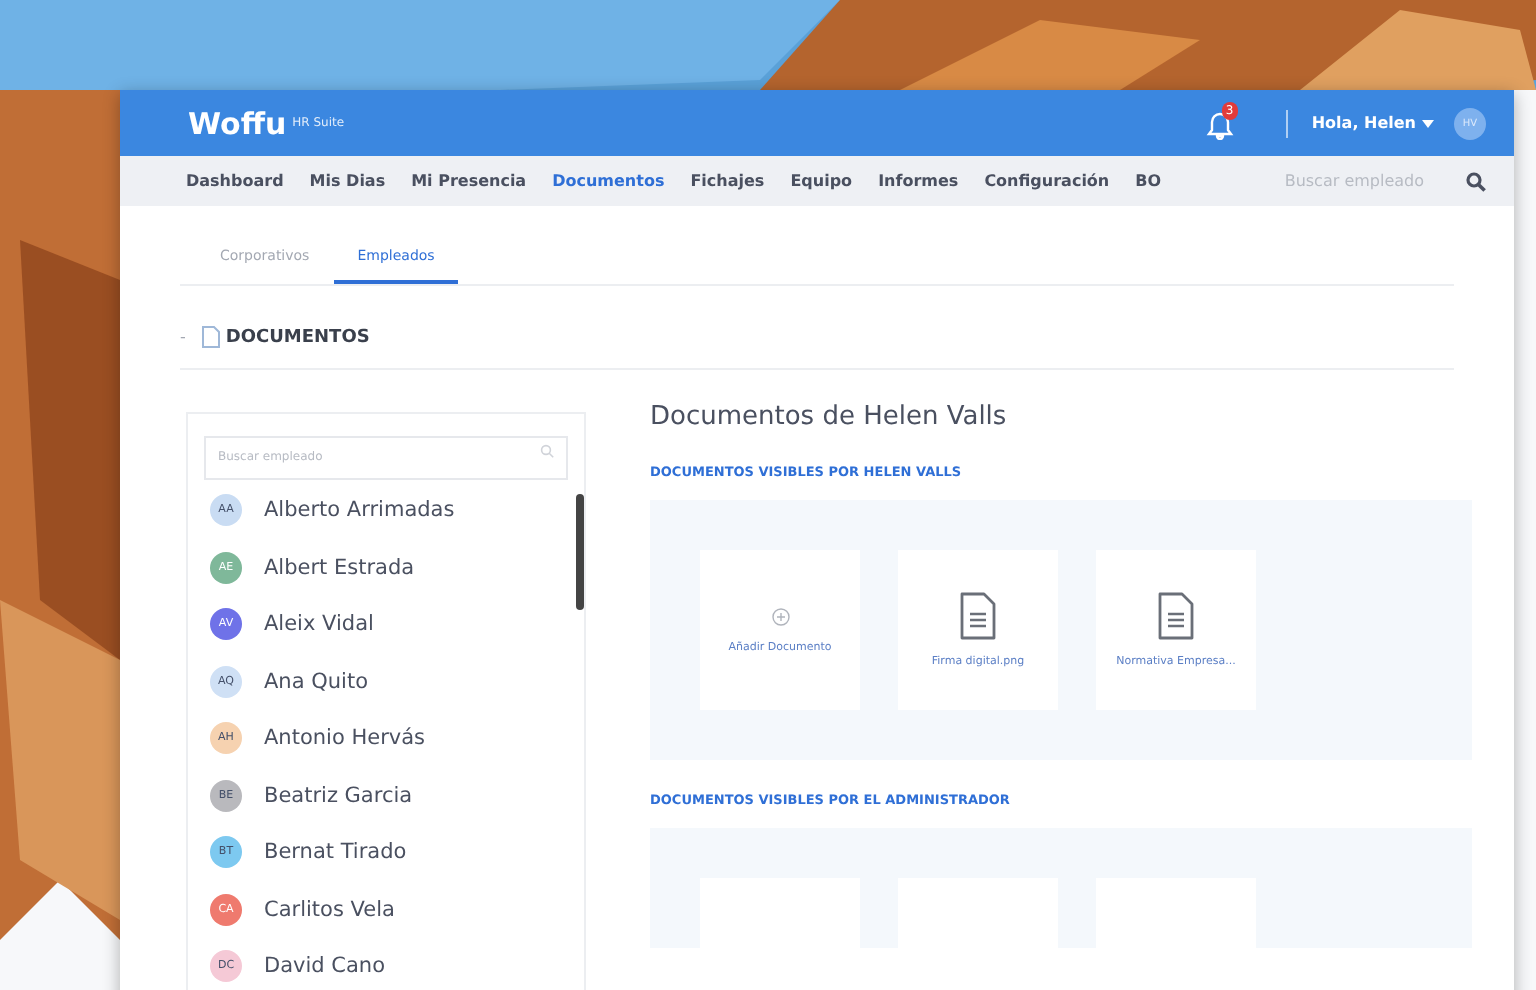 This screenshot has width=1536, height=990. I want to click on nav-item: Dashboard, so click(235, 181).